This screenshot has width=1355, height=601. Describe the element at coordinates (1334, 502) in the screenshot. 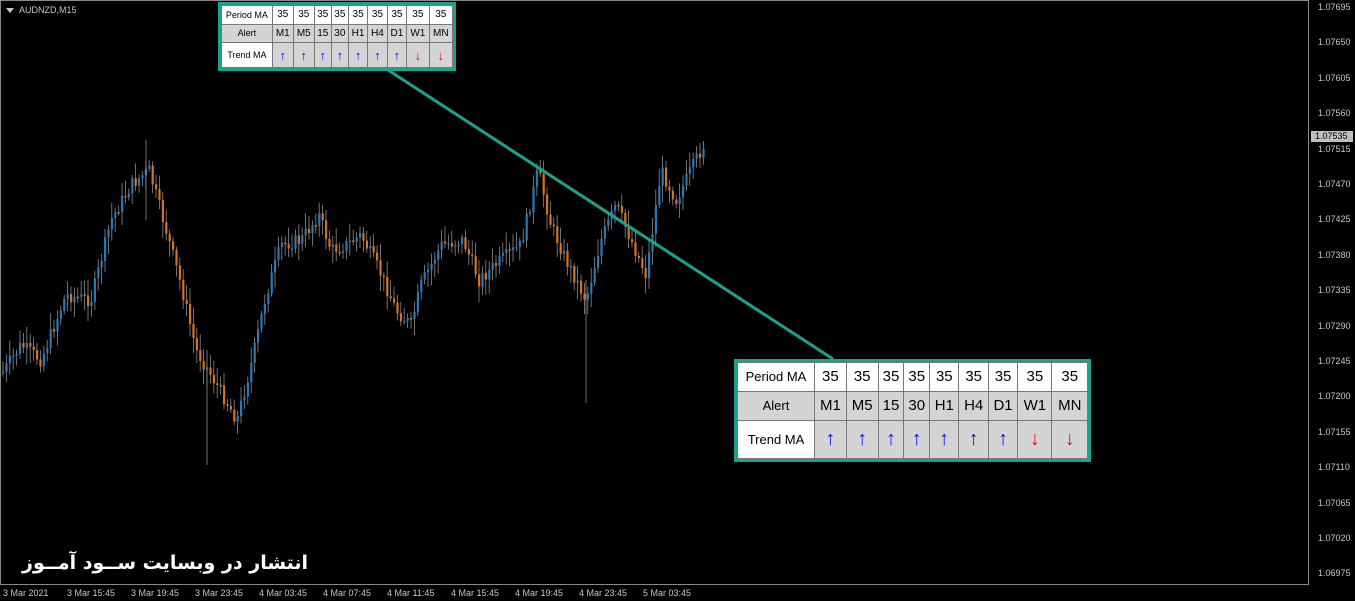

I see `price-axis-label: 1.07065` at that location.